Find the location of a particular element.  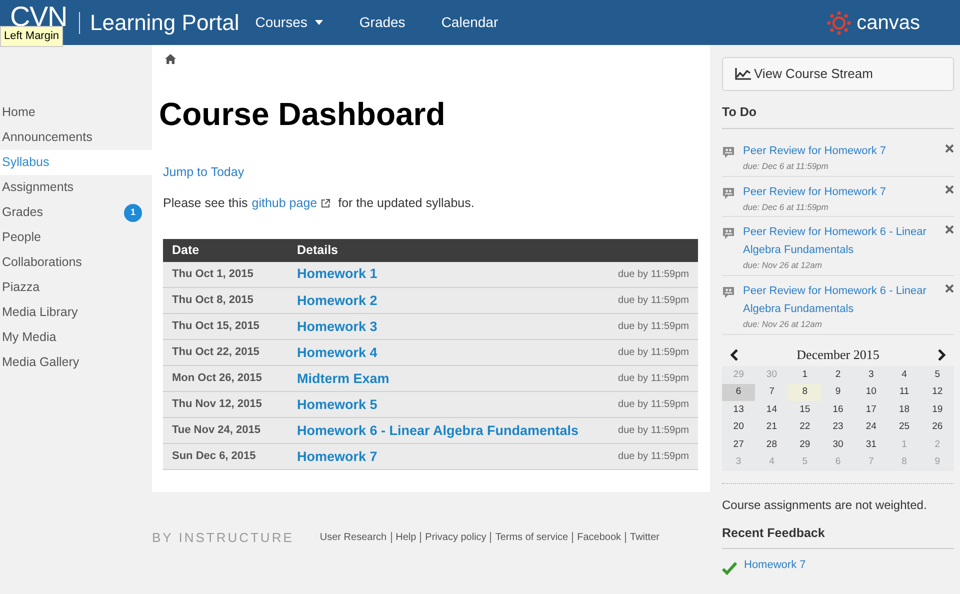

calendar-day: 12 is located at coordinates (937, 393).